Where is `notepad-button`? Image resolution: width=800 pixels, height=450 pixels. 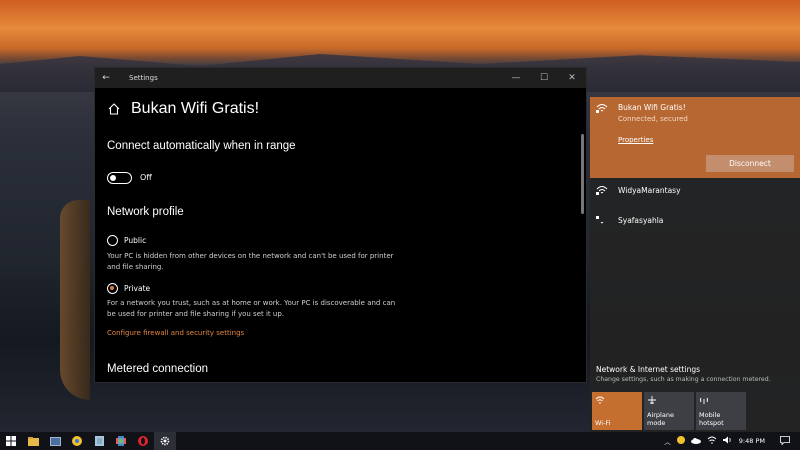
notepad-button is located at coordinates (99, 441).